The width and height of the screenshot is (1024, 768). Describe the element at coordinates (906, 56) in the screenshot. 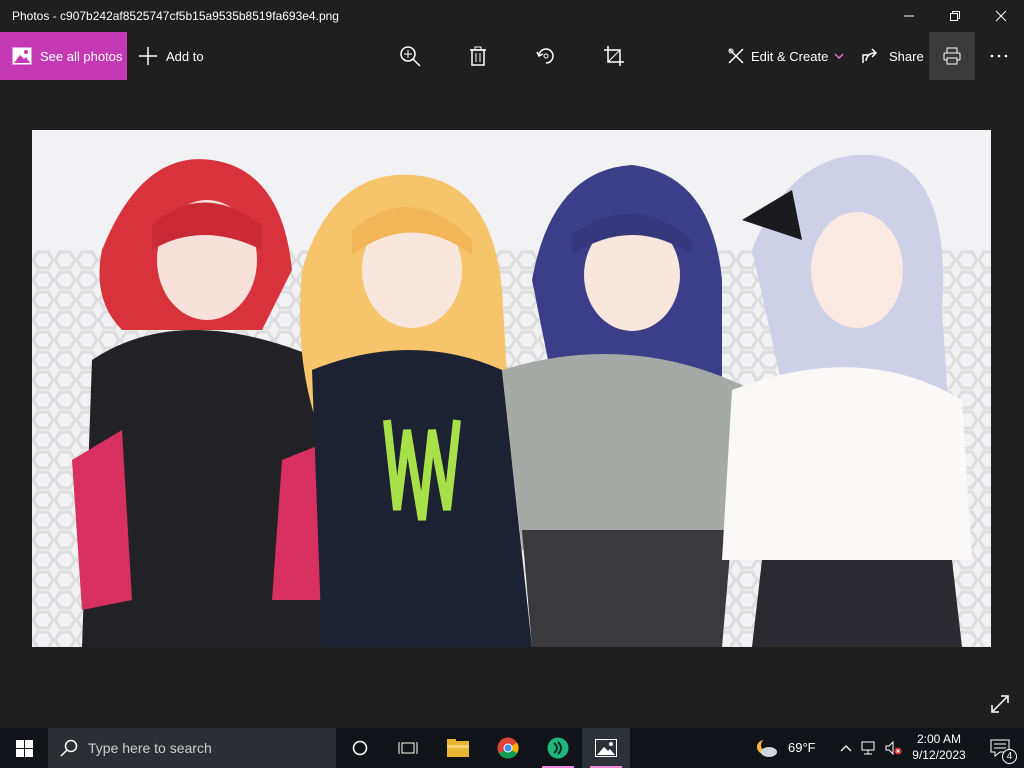

I see `share-label: Share` at that location.